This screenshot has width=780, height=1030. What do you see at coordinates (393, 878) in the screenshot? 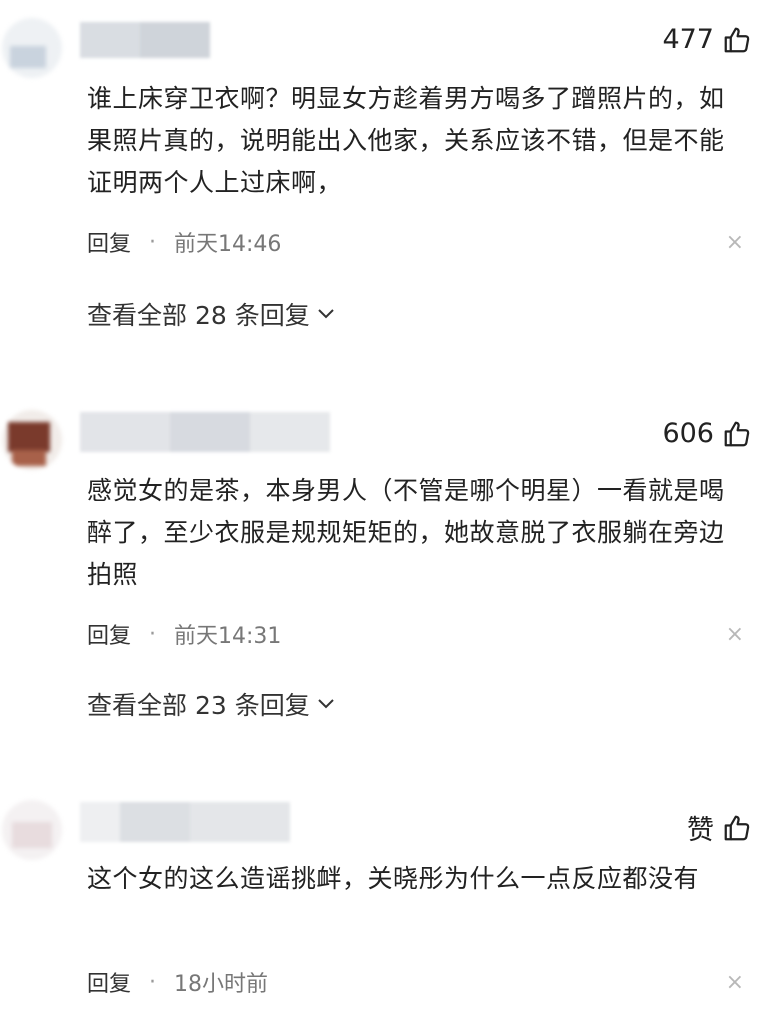
I see `comment-text: 这个女的这么造谣挑衅，关晓彤为什么一点反应都没有` at bounding box center [393, 878].